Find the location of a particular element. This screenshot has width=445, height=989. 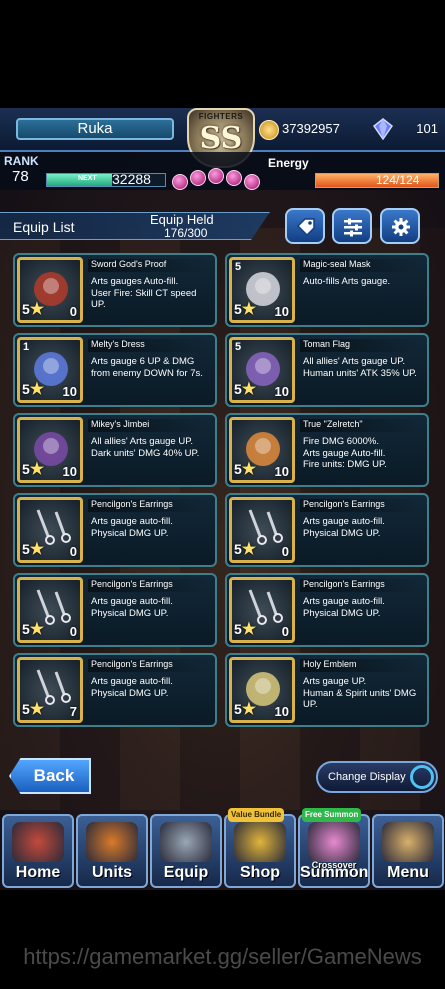

equipment-thumbnail: 5★ 7 is located at coordinates (50, 690).